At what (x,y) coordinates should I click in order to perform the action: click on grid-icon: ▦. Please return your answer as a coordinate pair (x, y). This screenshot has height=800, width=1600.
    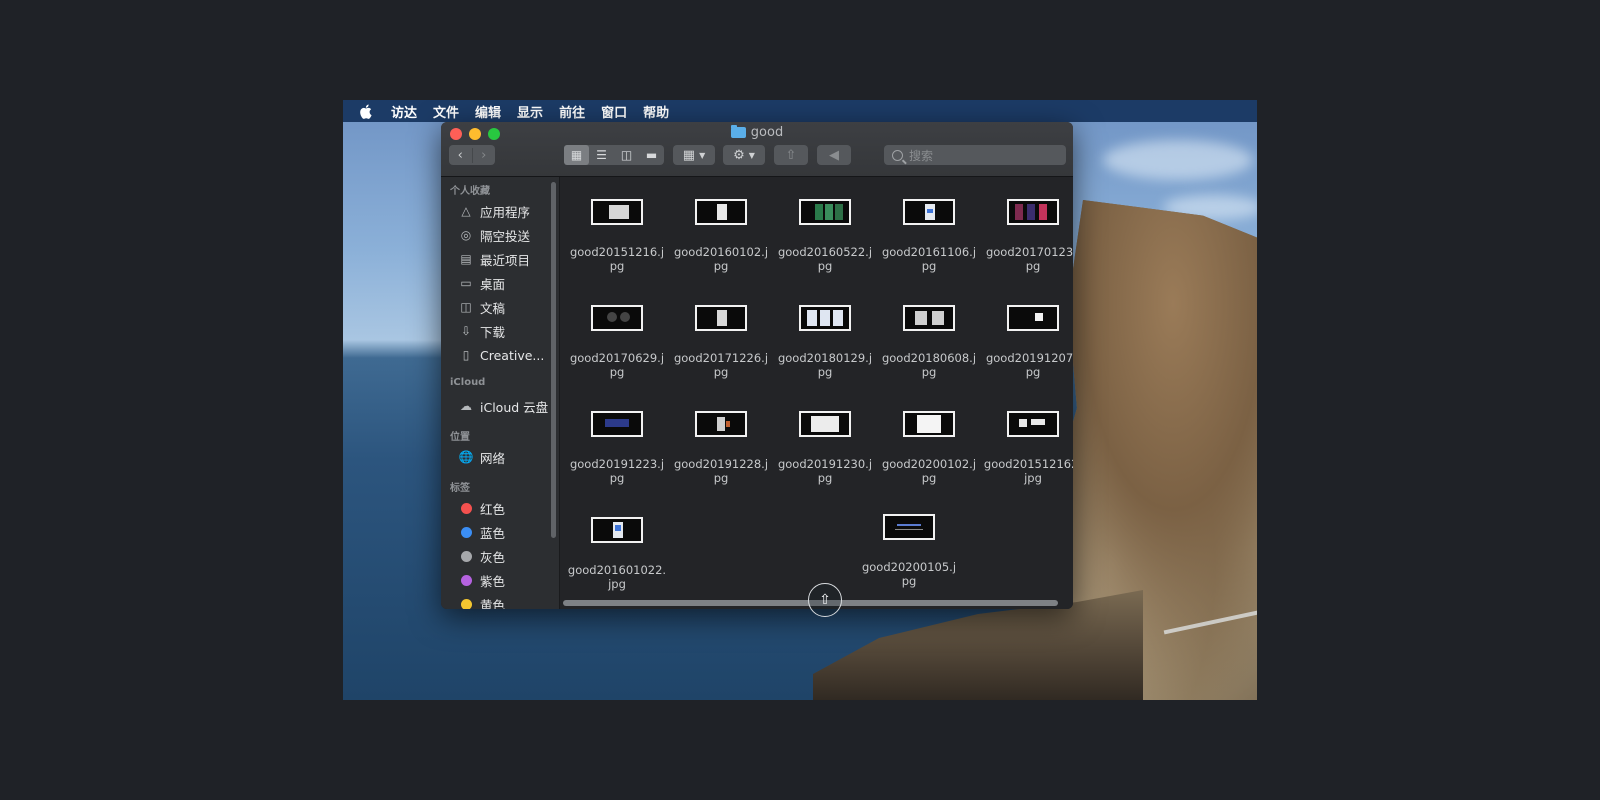
    Looking at the image, I should click on (689, 155).